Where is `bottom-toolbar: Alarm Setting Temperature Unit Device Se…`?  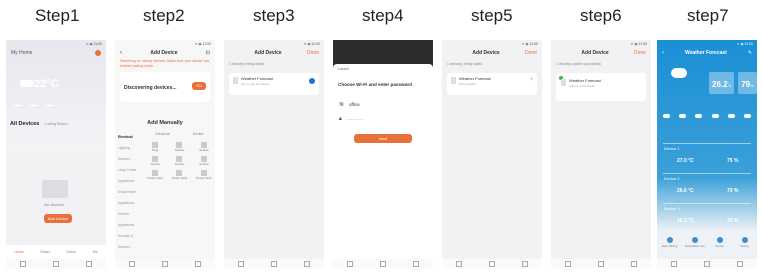 bottom-toolbar: Alarm Setting Temperature Unit Device Se… is located at coordinates (707, 246).